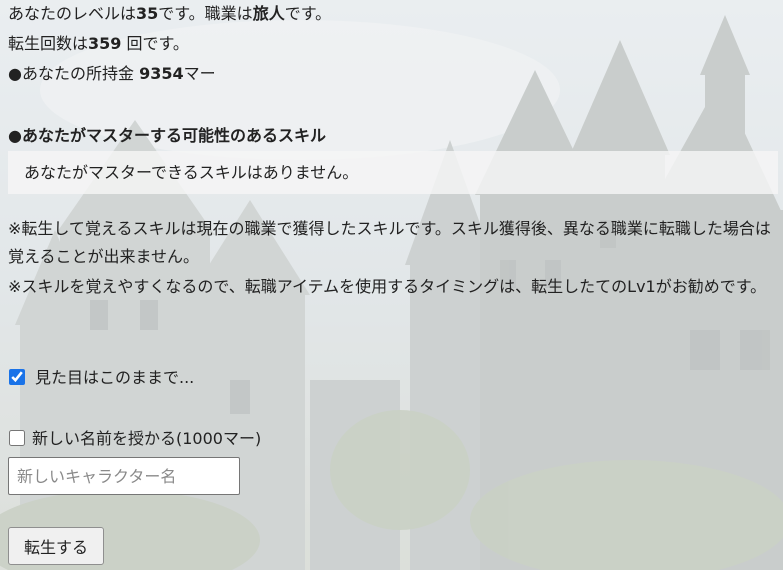  Describe the element at coordinates (146, 439) in the screenshot. I see `new-name-label: 新しい名前を授かる(1000マー)` at that location.